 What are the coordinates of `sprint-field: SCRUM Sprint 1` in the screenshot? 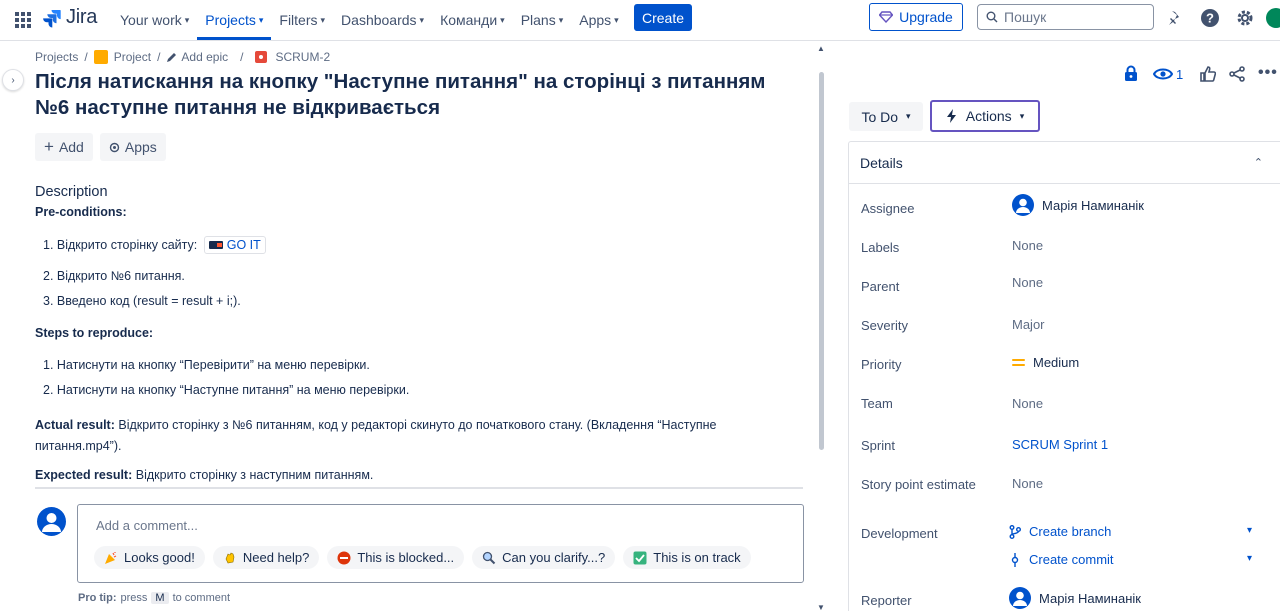 It's located at (1060, 444).